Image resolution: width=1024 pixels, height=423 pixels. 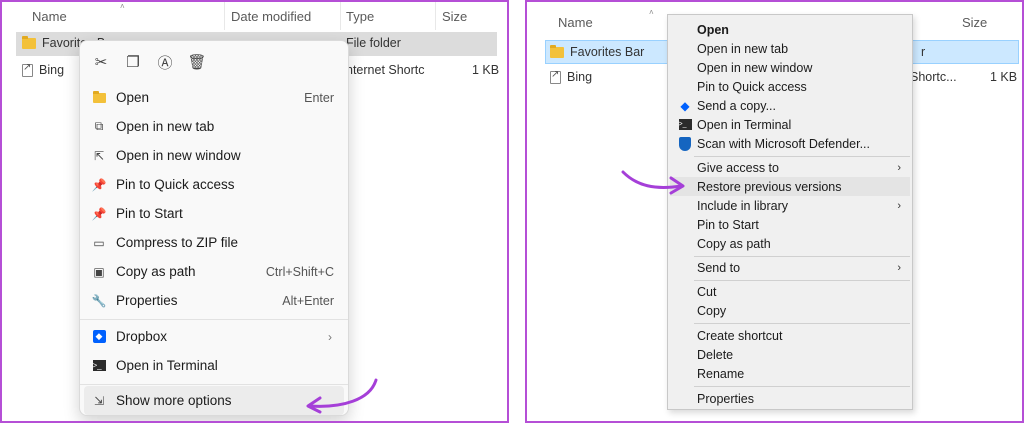 What do you see at coordinates (214, 126) in the screenshot?
I see `menu-item-open-new-tab: ⧉ Open in new tab` at bounding box center [214, 126].